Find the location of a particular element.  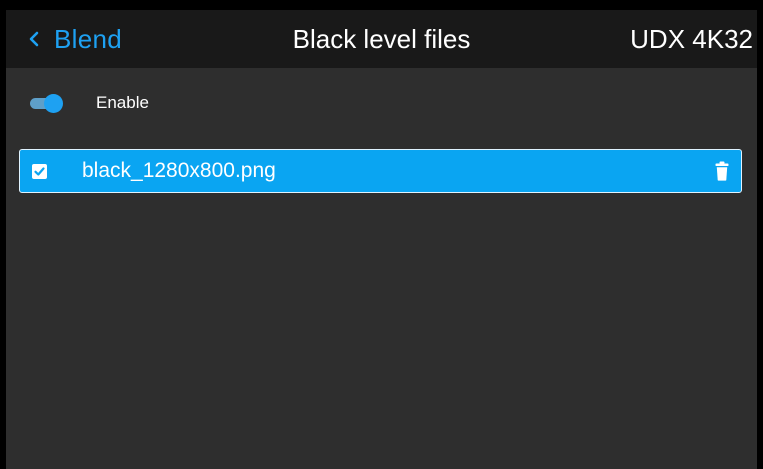

file-list: black_1280x800.png is located at coordinates (380, 171).